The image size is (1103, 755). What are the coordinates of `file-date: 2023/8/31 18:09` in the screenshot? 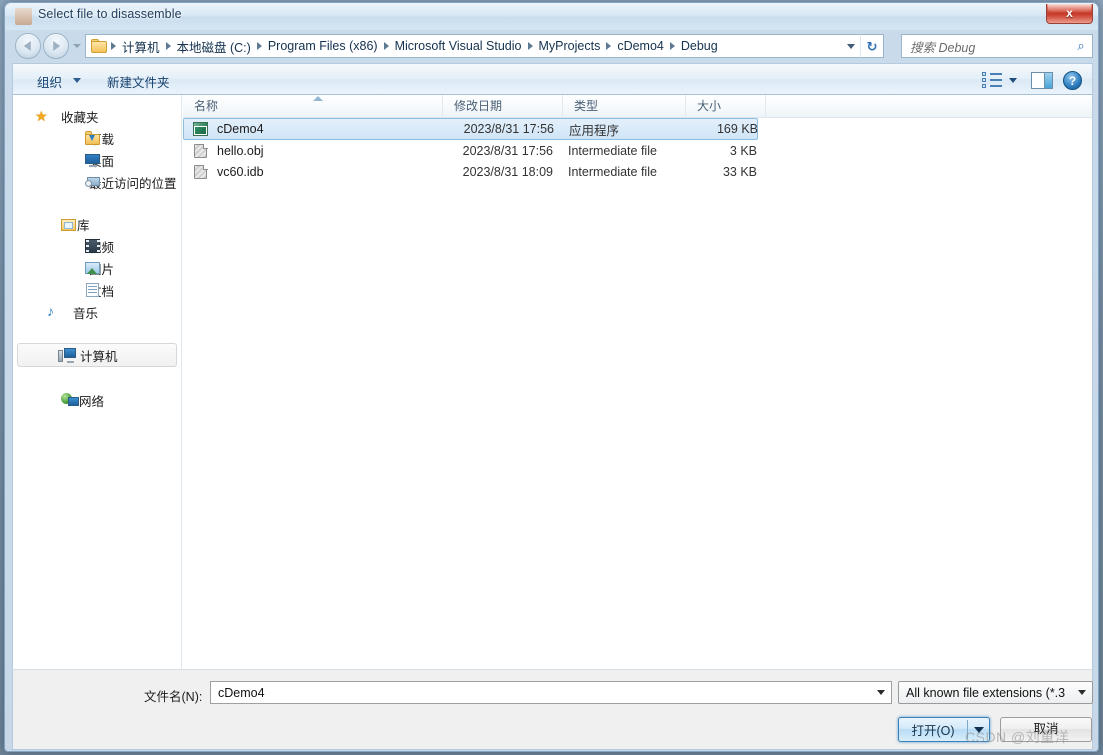 It's located at (507, 171).